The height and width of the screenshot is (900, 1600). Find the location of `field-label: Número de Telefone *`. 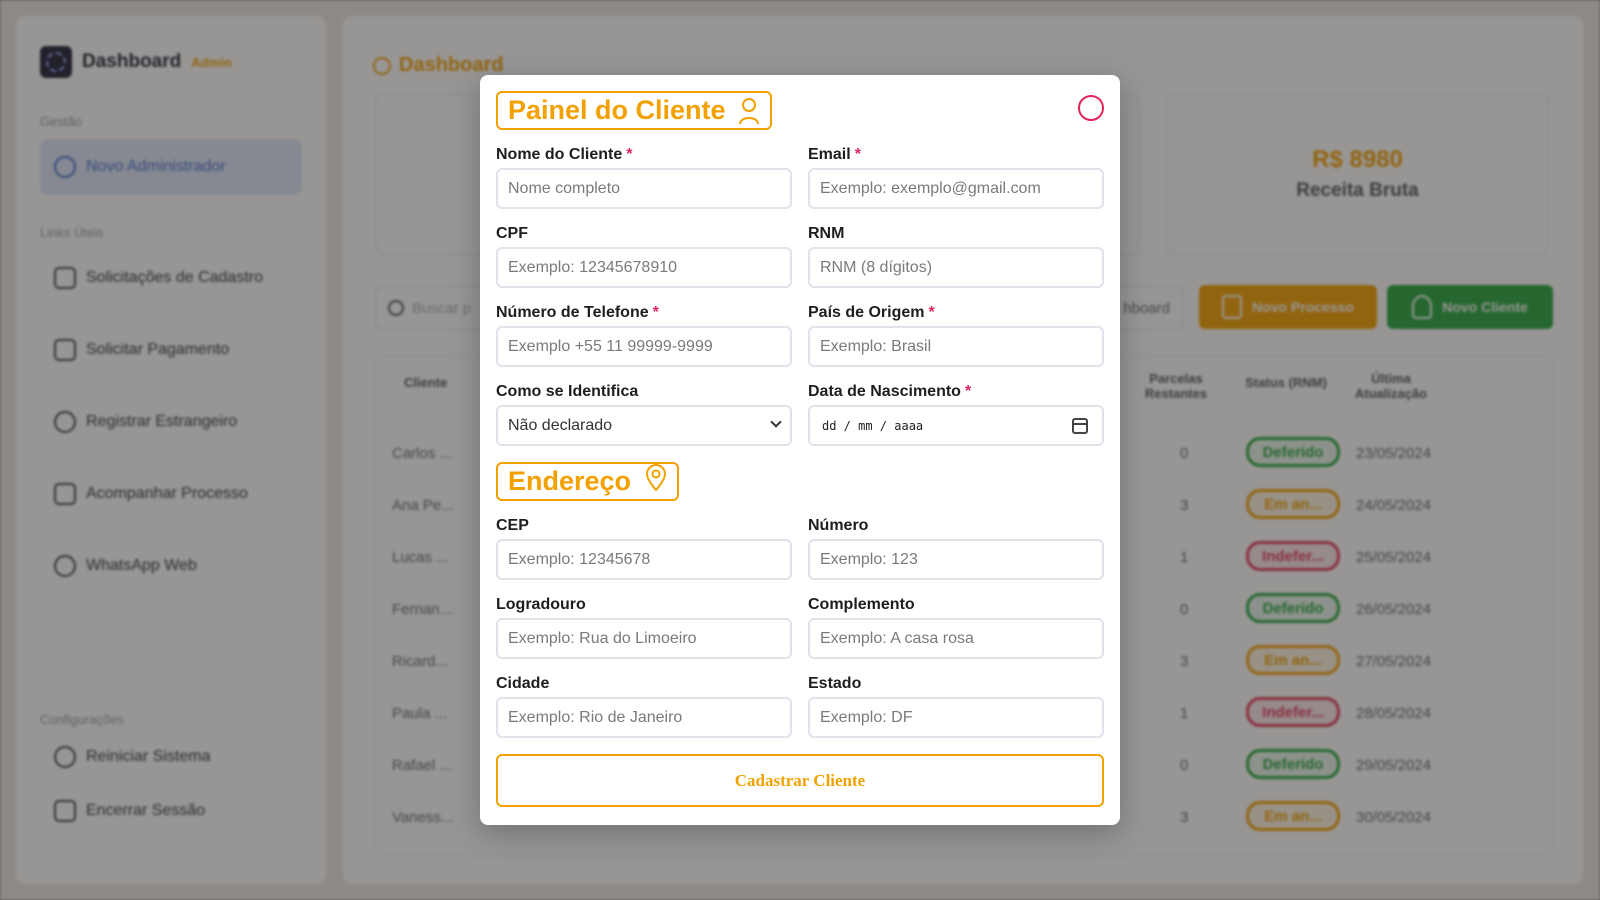

field-label: Número de Telefone * is located at coordinates (577, 312).